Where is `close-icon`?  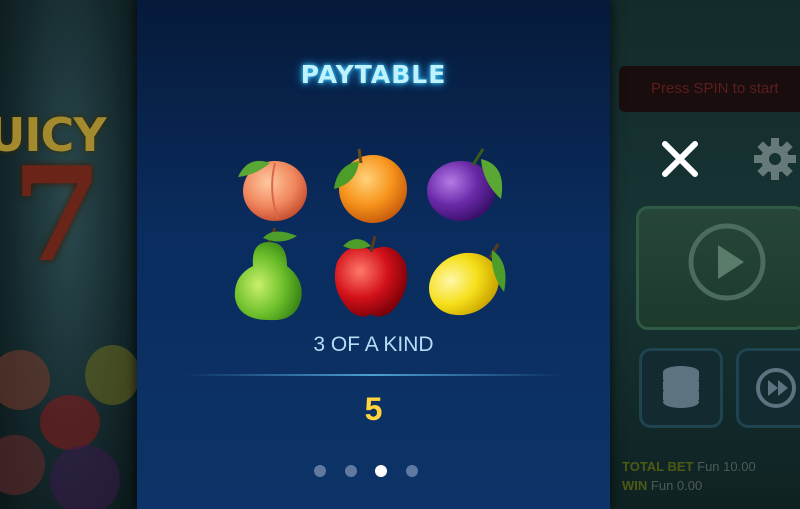 close-icon is located at coordinates (680, 159).